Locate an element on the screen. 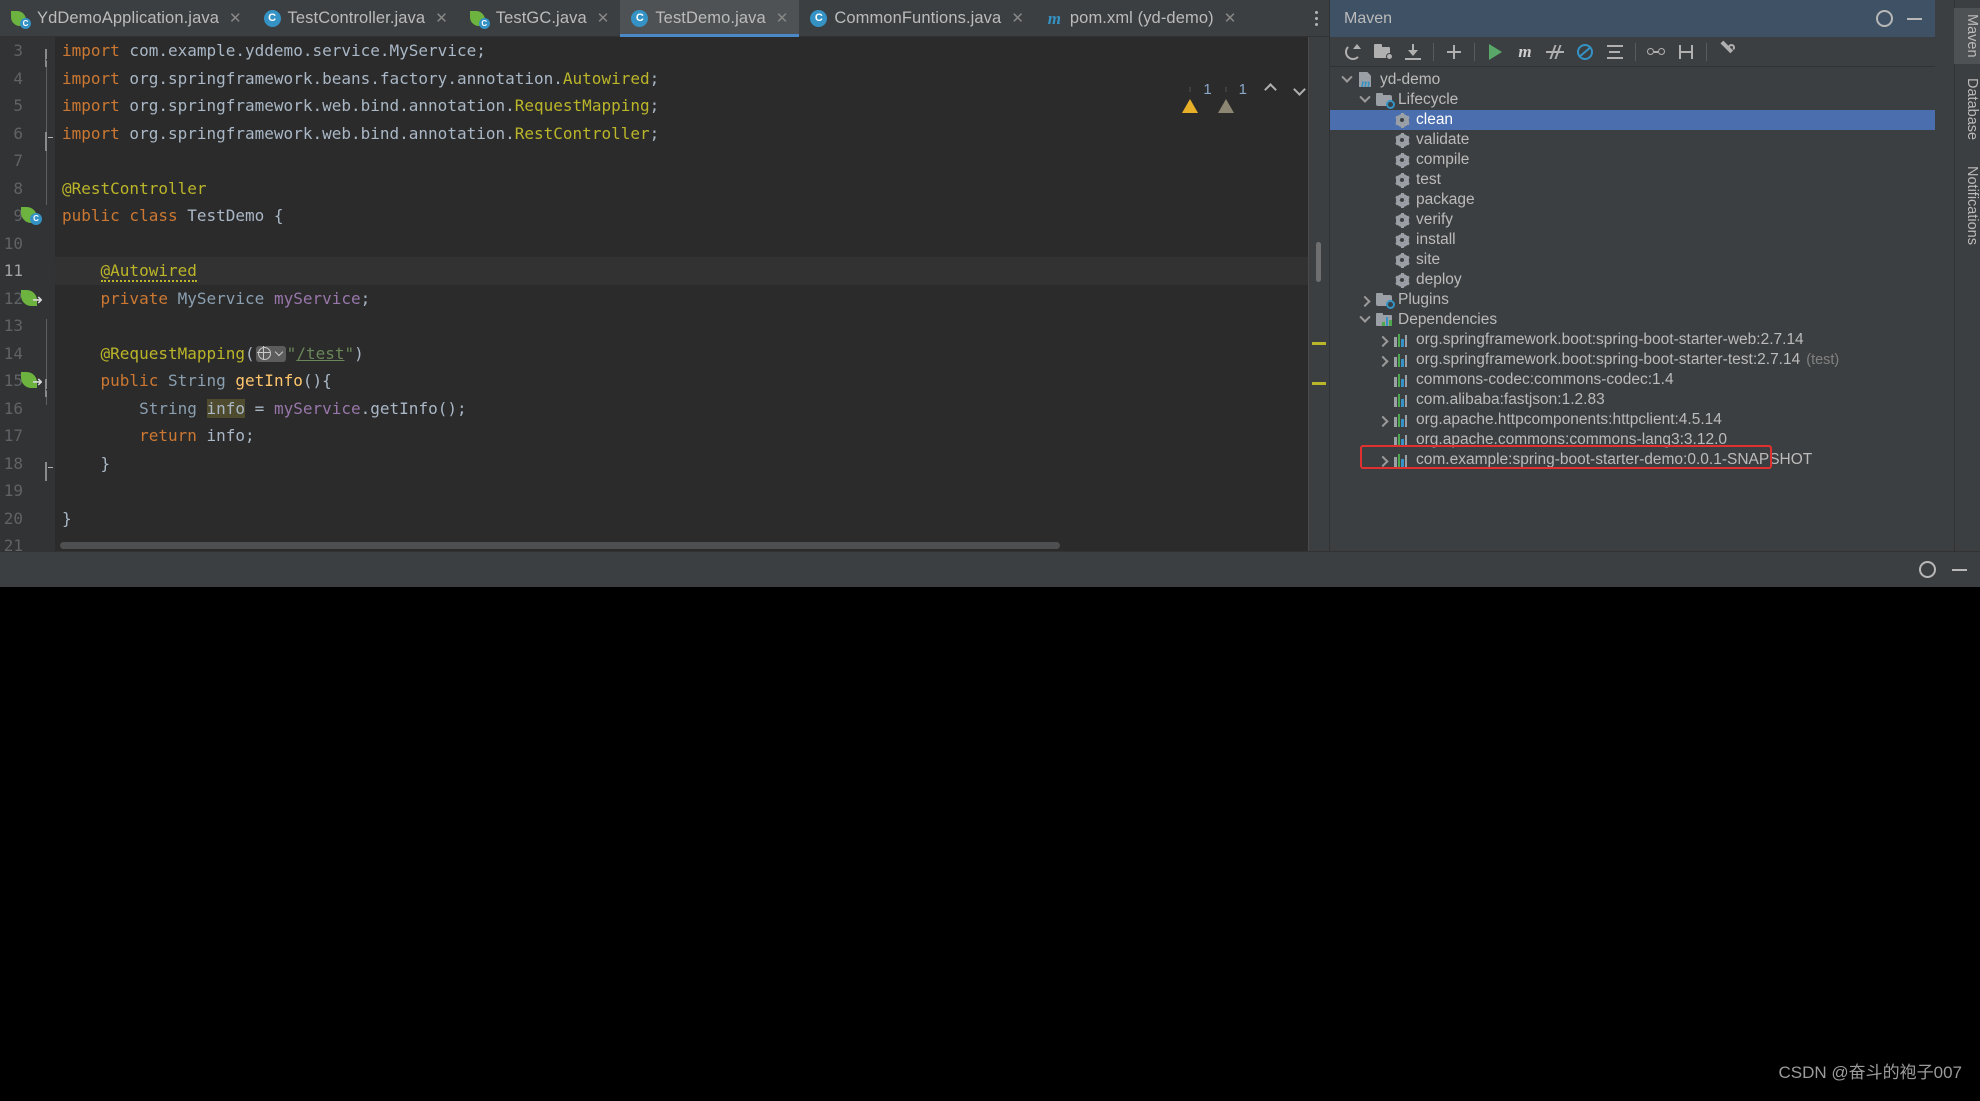 Image resolution: width=1980 pixels, height=1101 pixels. plugins-folder-icon is located at coordinates (1384, 301).